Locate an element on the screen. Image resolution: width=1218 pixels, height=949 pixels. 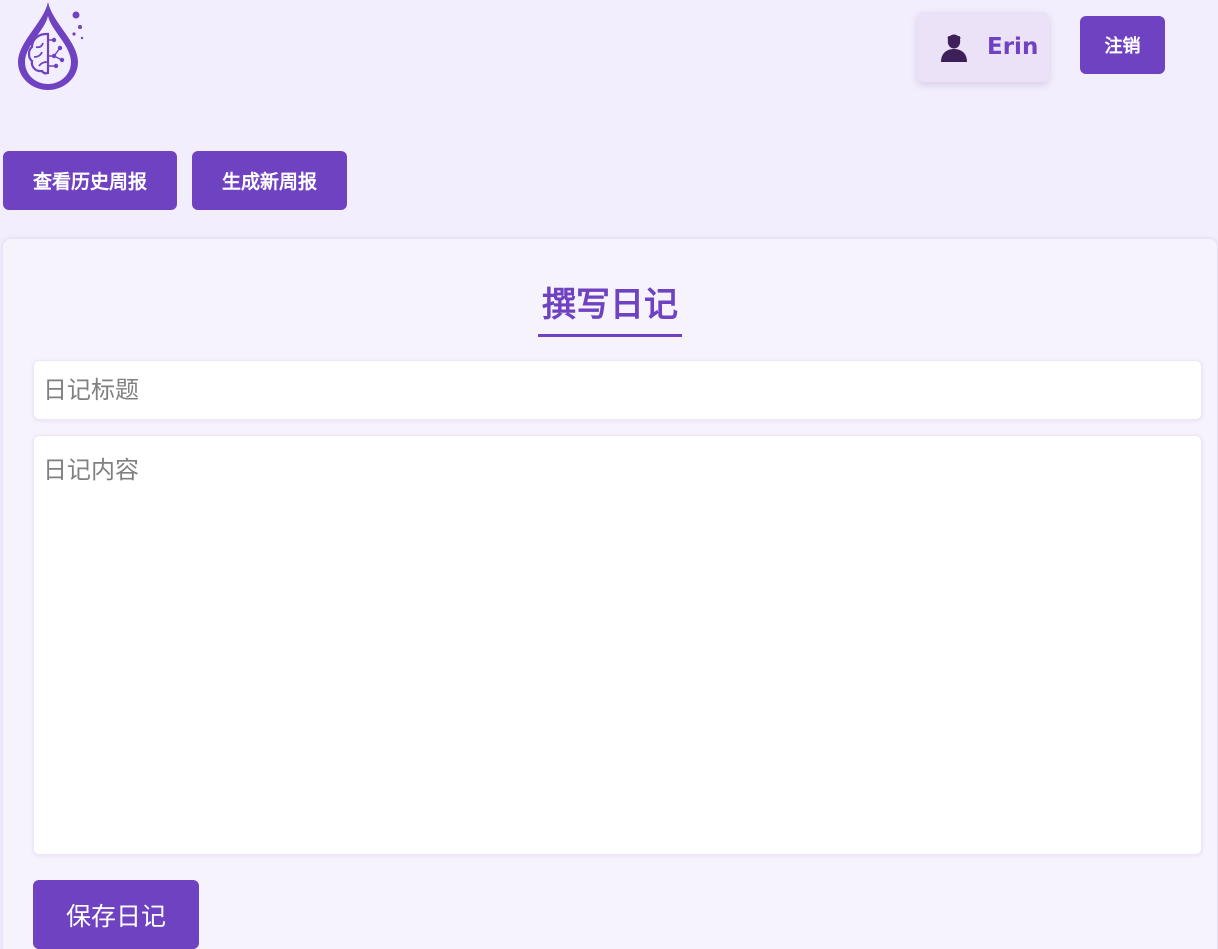
save-diary-button: 保存日记 is located at coordinates (116, 914).